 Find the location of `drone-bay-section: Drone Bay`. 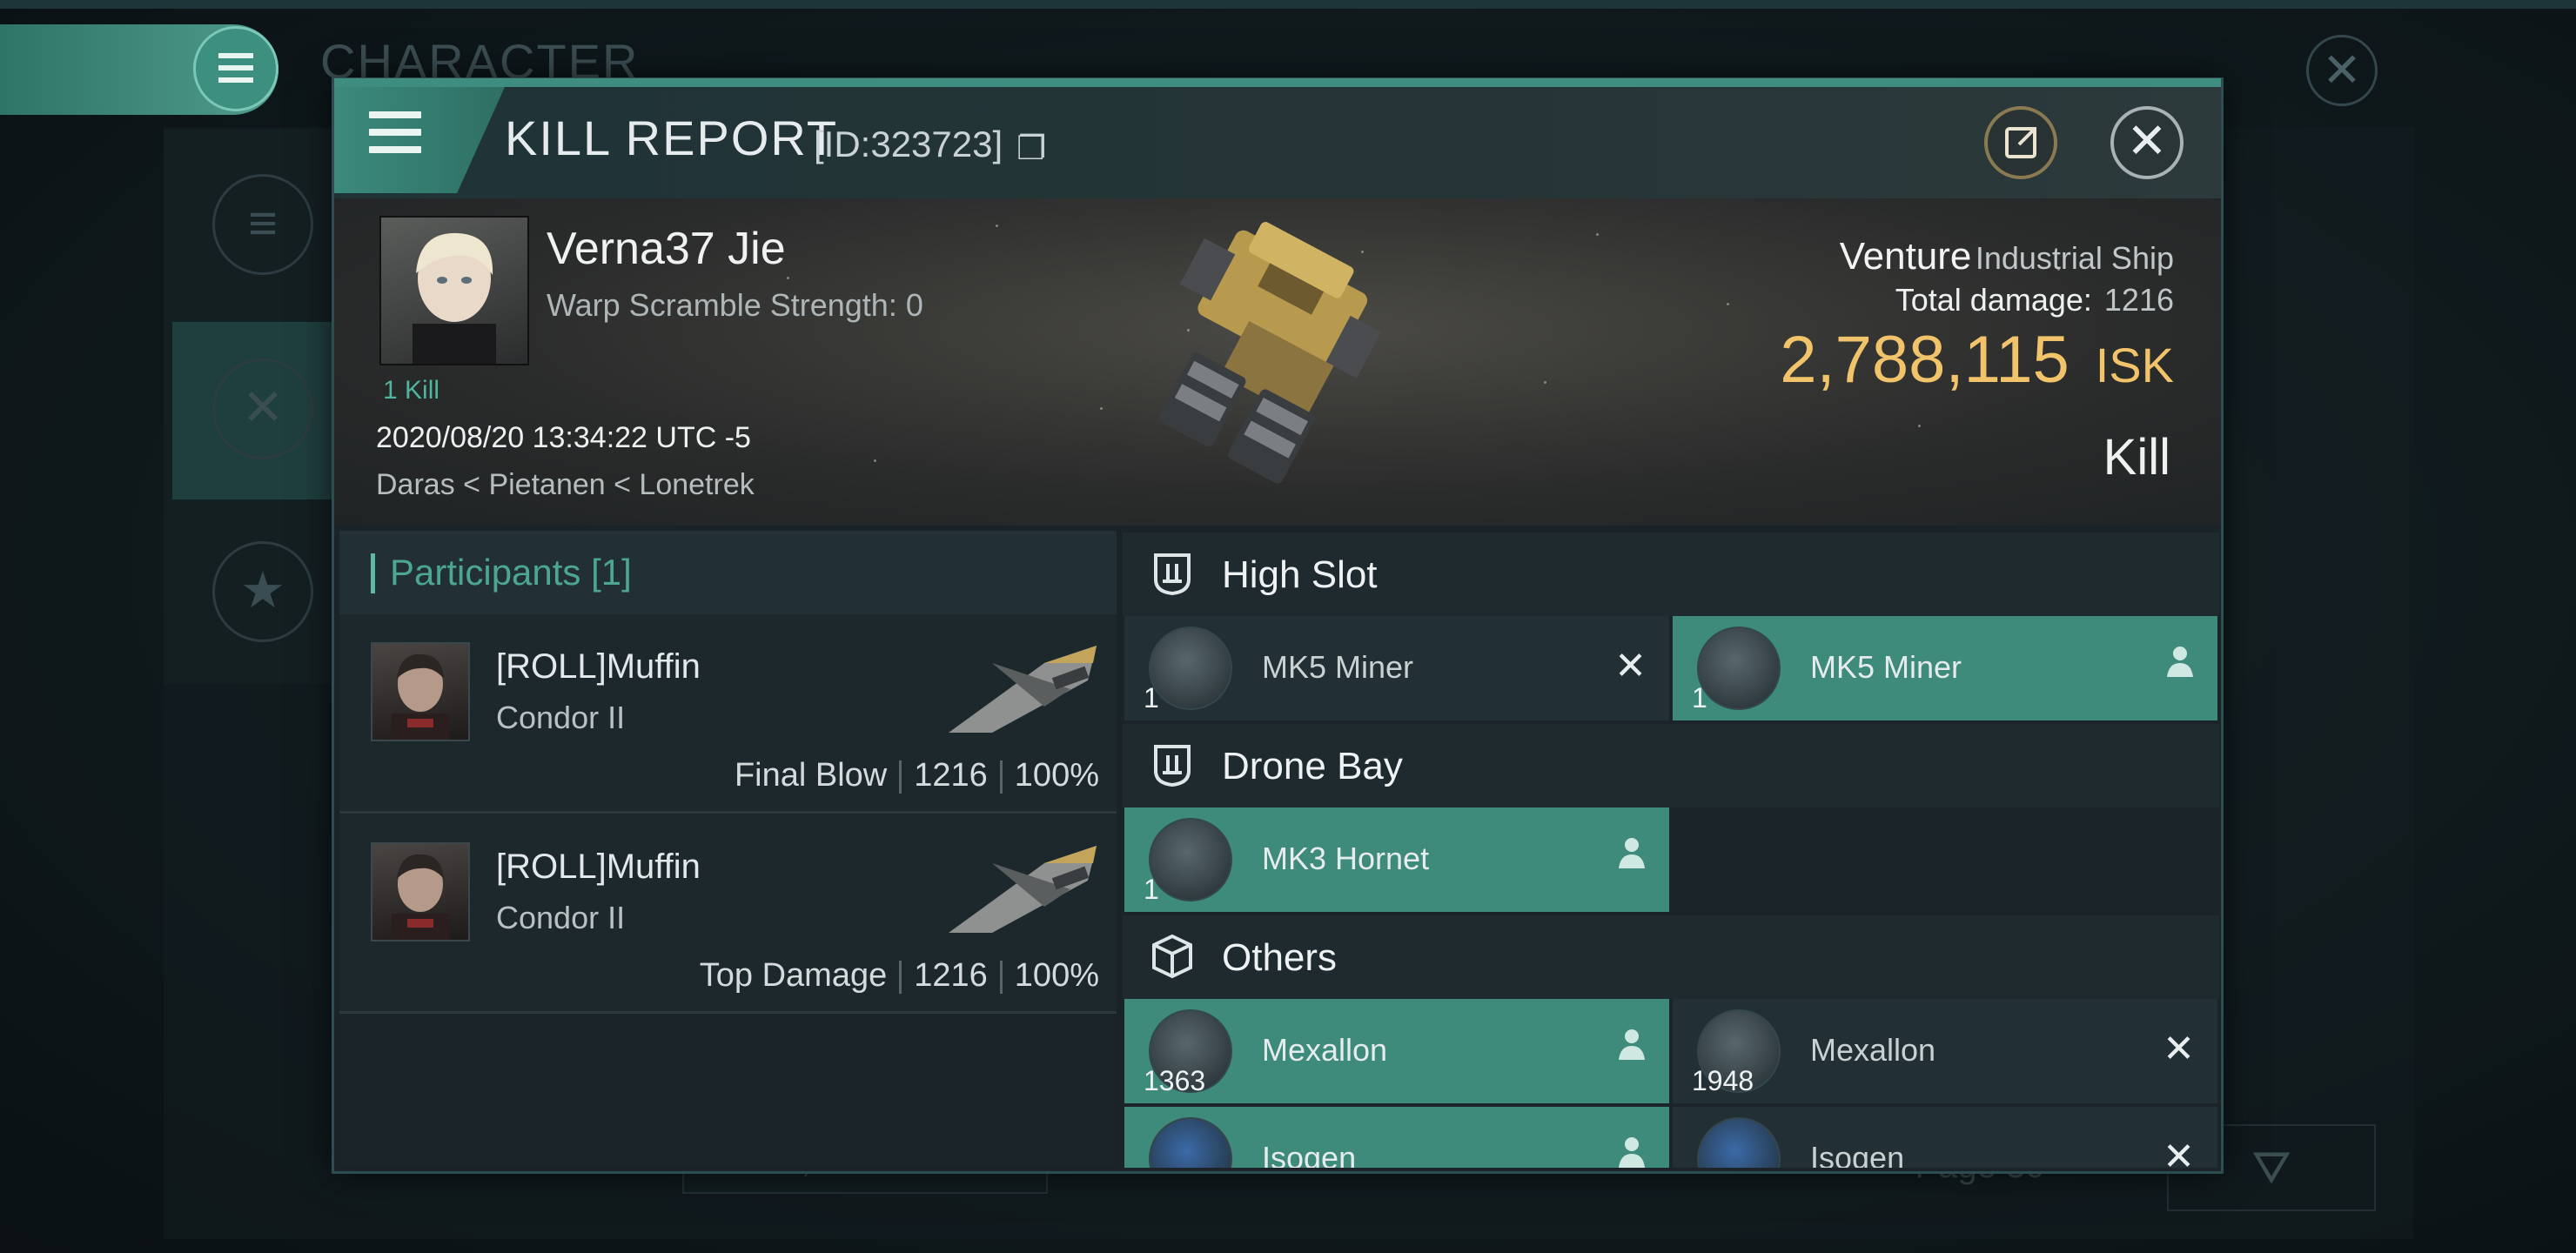

drone-bay-section: Drone Bay is located at coordinates (1671, 765).